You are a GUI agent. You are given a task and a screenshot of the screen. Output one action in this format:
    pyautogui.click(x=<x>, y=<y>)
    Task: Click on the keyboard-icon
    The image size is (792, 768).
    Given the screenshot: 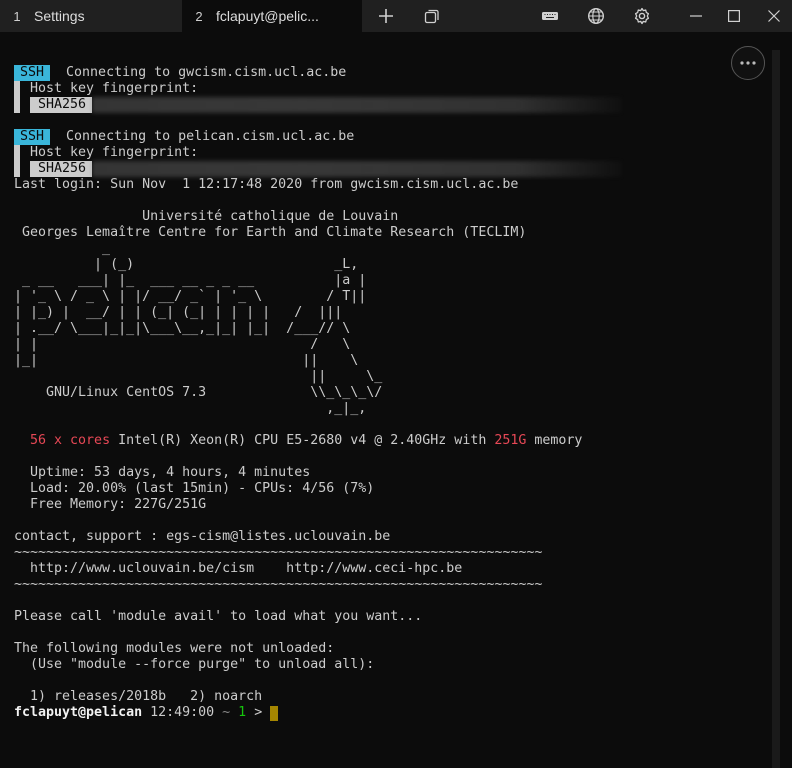 What is the action you would take?
    pyautogui.click(x=550, y=16)
    